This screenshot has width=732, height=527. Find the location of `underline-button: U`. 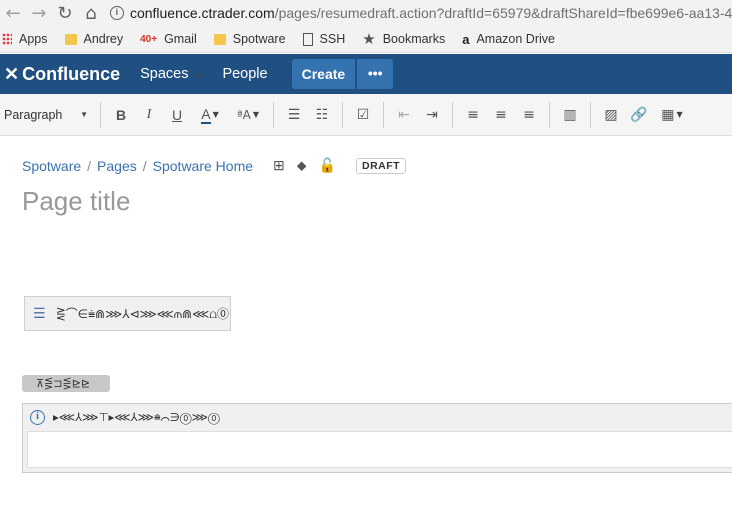

underline-button: U is located at coordinates (177, 115).